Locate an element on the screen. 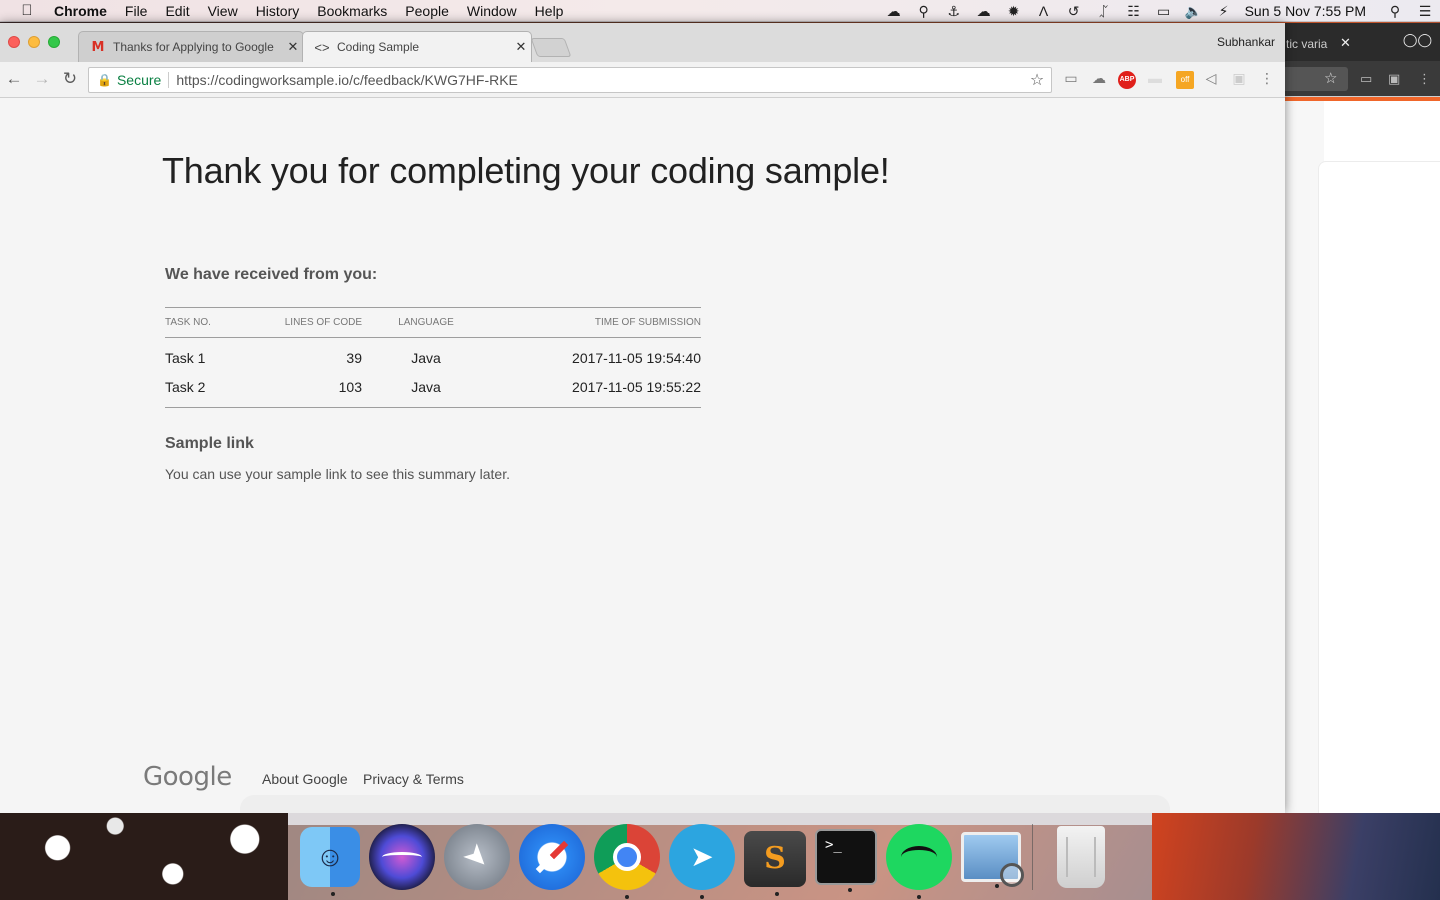 The image size is (1440, 900). terminal-icon: >_ is located at coordinates (846, 860).